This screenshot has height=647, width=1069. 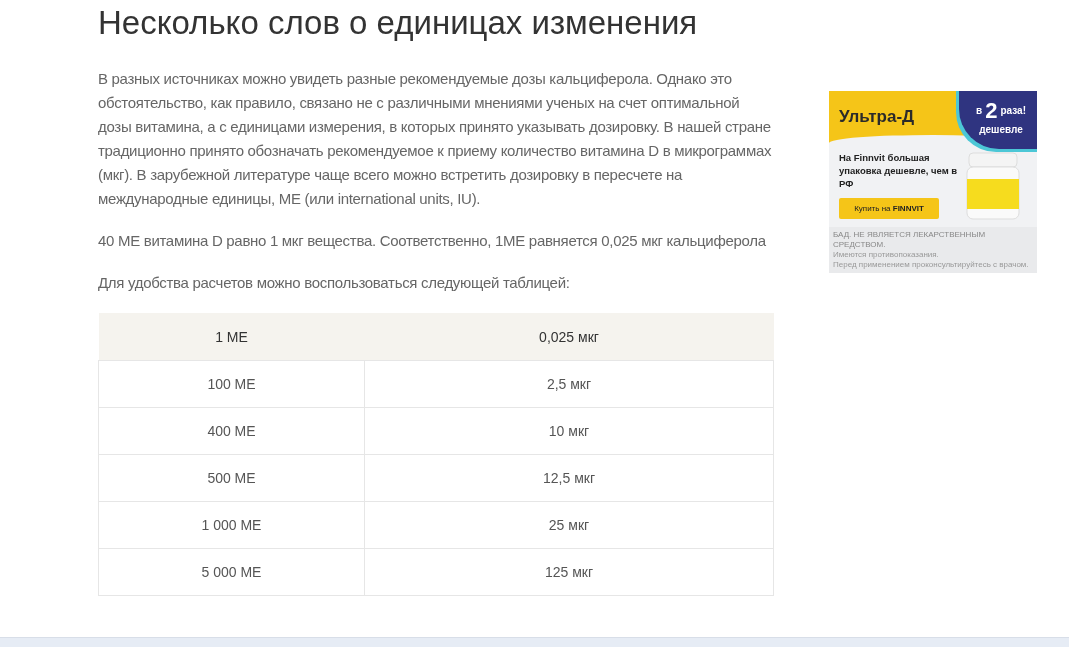 What do you see at coordinates (931, 265) in the screenshot?
I see `warning-note: Перед применением проконсультируйтесь с врачом.` at bounding box center [931, 265].